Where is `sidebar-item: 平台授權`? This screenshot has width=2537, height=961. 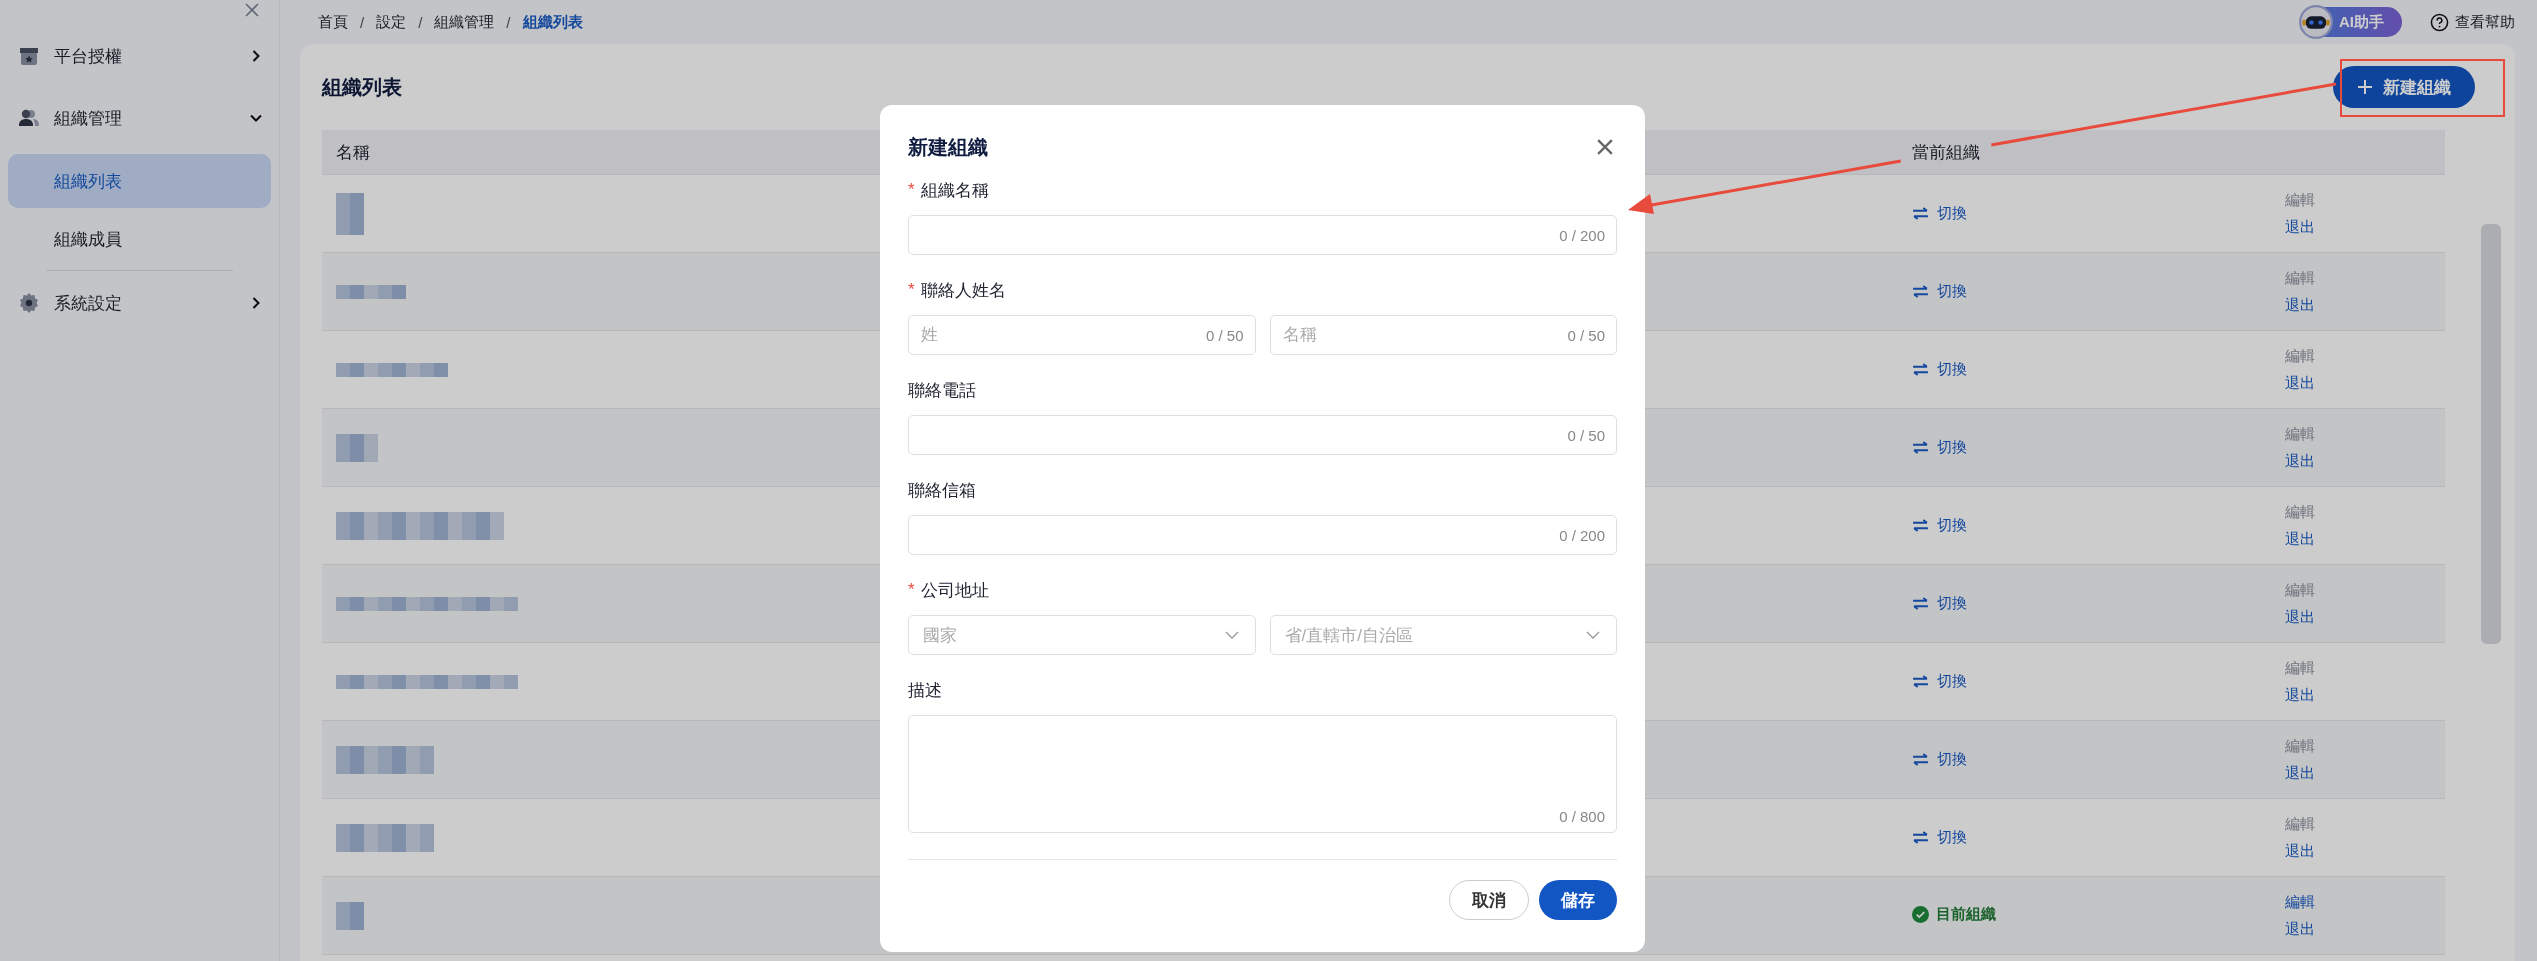
sidebar-item: 平台授權 is located at coordinates (139, 56).